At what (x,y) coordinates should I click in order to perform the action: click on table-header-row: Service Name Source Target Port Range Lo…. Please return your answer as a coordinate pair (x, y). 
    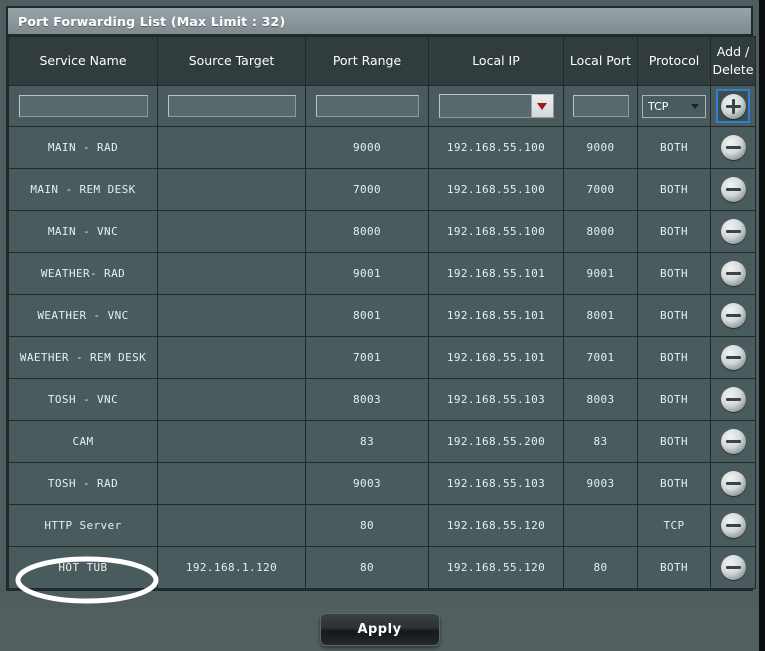
    Looking at the image, I should click on (382, 61).